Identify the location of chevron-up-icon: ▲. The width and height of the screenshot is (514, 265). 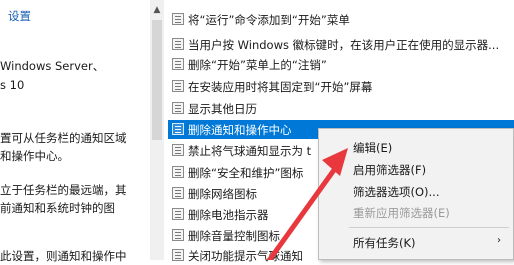
(157, 10).